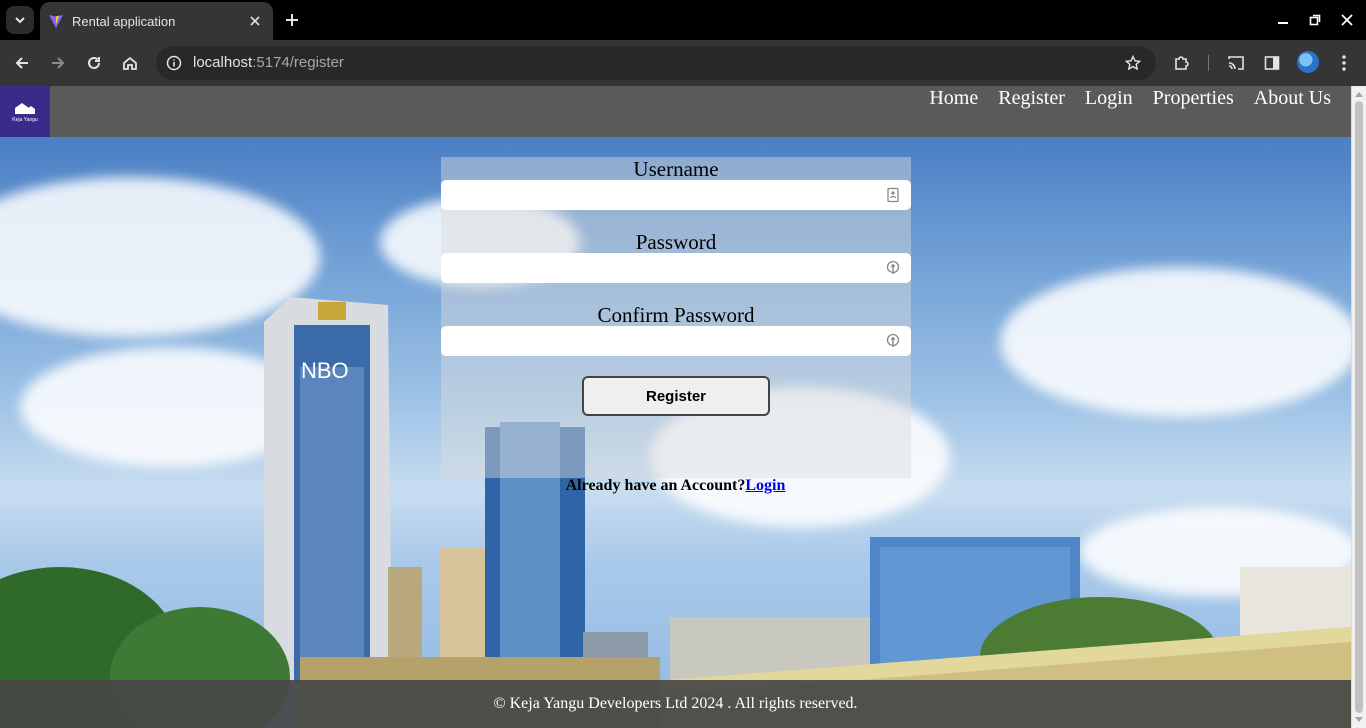  Describe the element at coordinates (676, 396) in the screenshot. I see `register-button: Register` at that location.